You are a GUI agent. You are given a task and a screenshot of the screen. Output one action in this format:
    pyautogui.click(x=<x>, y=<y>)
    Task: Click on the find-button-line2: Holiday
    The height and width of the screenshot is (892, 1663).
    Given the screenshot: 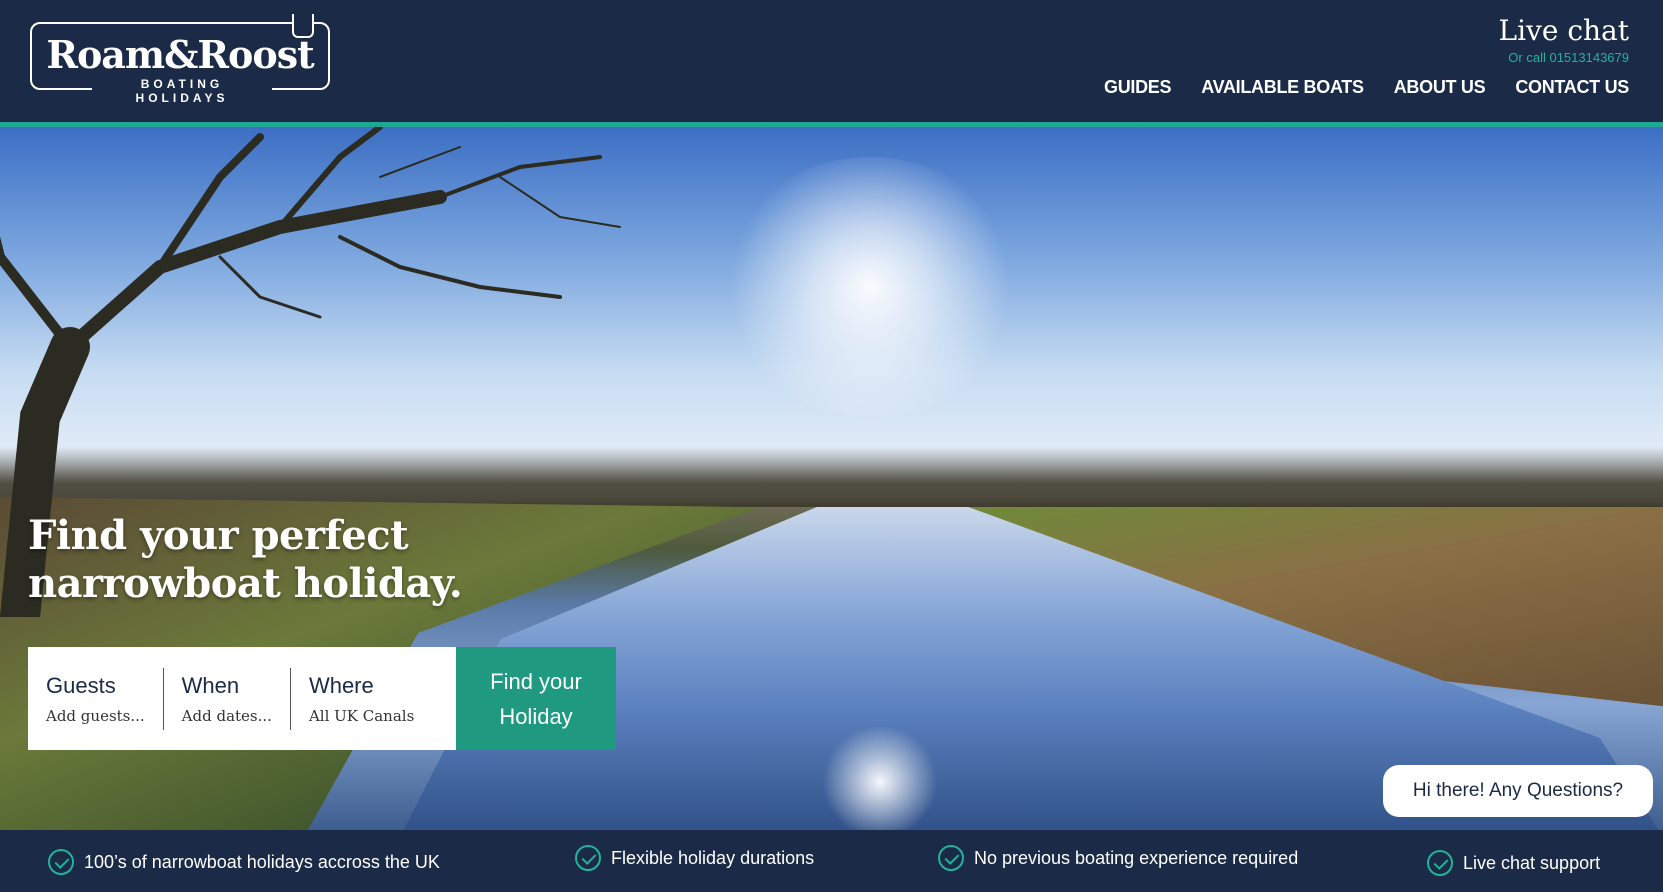 What is the action you would take?
    pyautogui.click(x=536, y=716)
    